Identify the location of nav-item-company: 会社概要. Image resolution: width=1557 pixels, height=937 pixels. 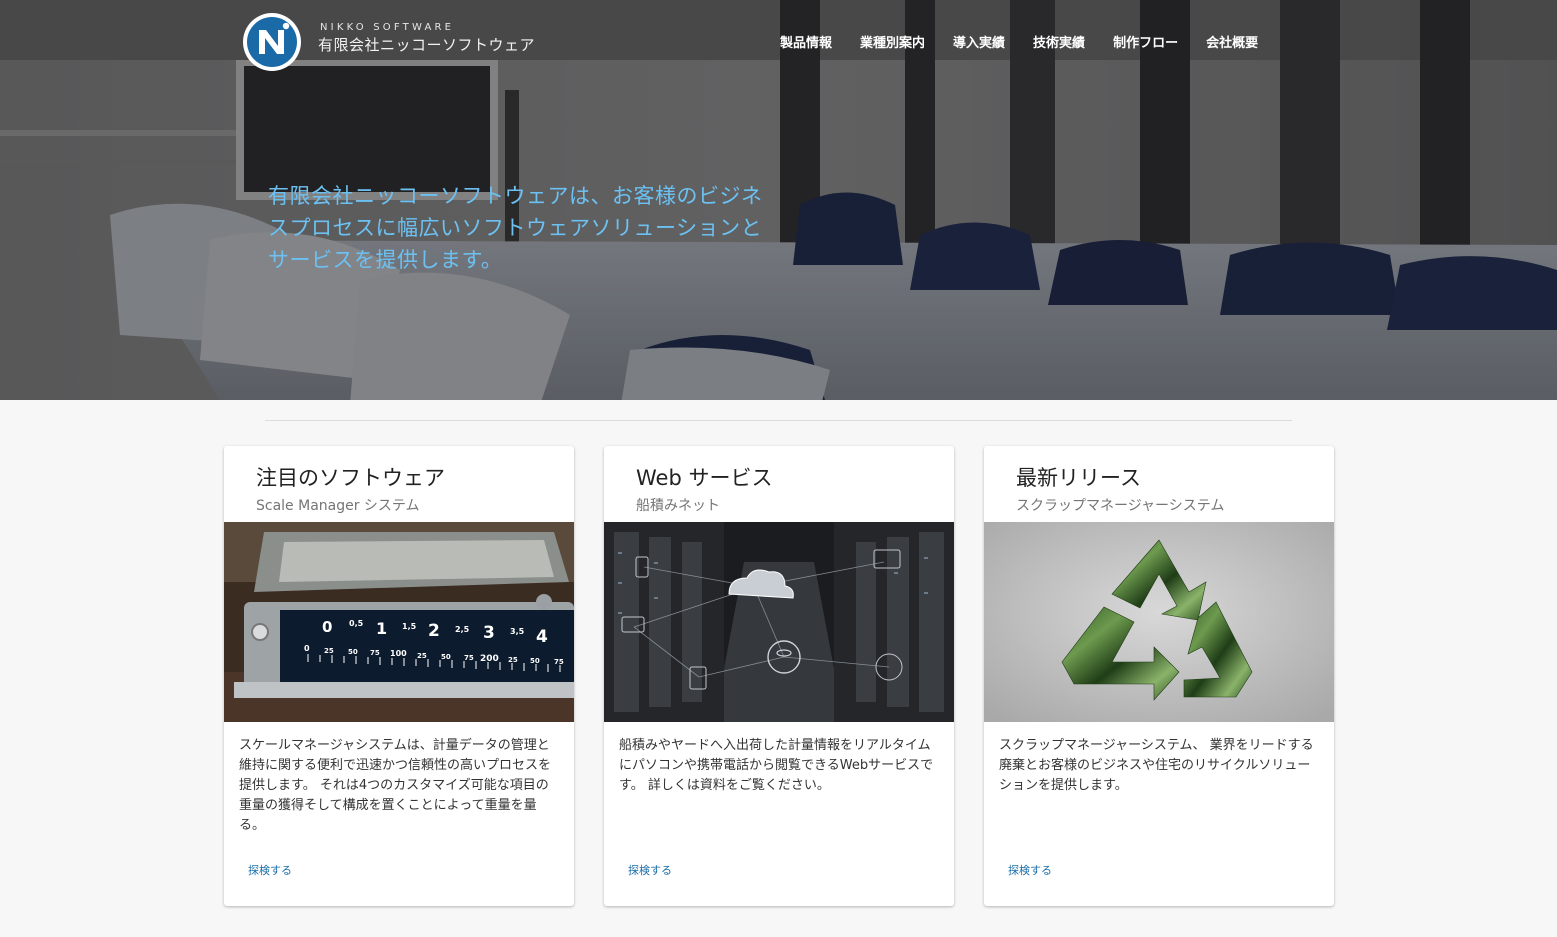
(1232, 41).